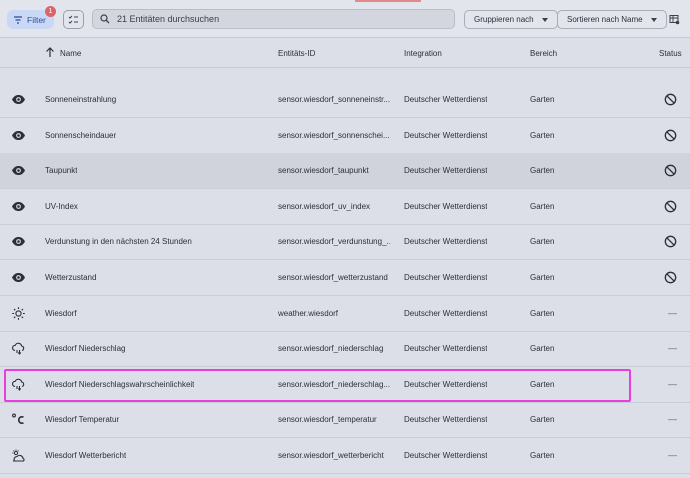 Image resolution: width=690 pixels, height=478 pixels. Describe the element at coordinates (82, 420) in the screenshot. I see `entity-name: Wiesdorf Temperatur` at that location.